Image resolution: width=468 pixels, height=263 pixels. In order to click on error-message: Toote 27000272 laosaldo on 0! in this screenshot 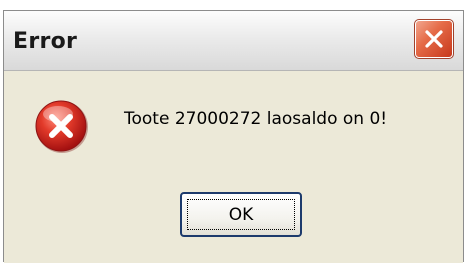, I will do `click(256, 119)`.